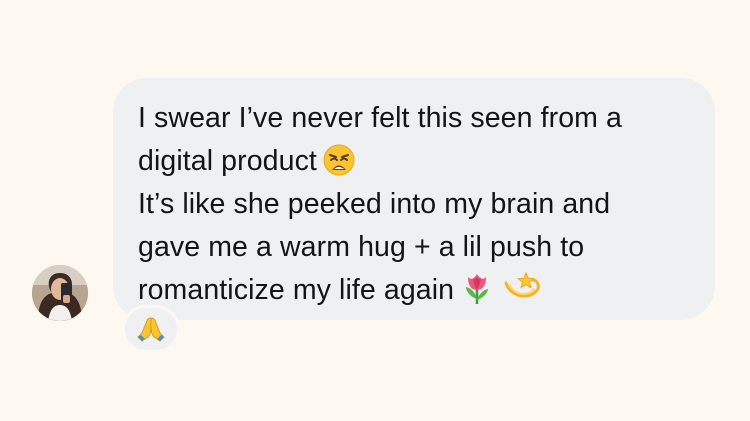  I want to click on message-line: romanticize my life again, so click(416, 290).